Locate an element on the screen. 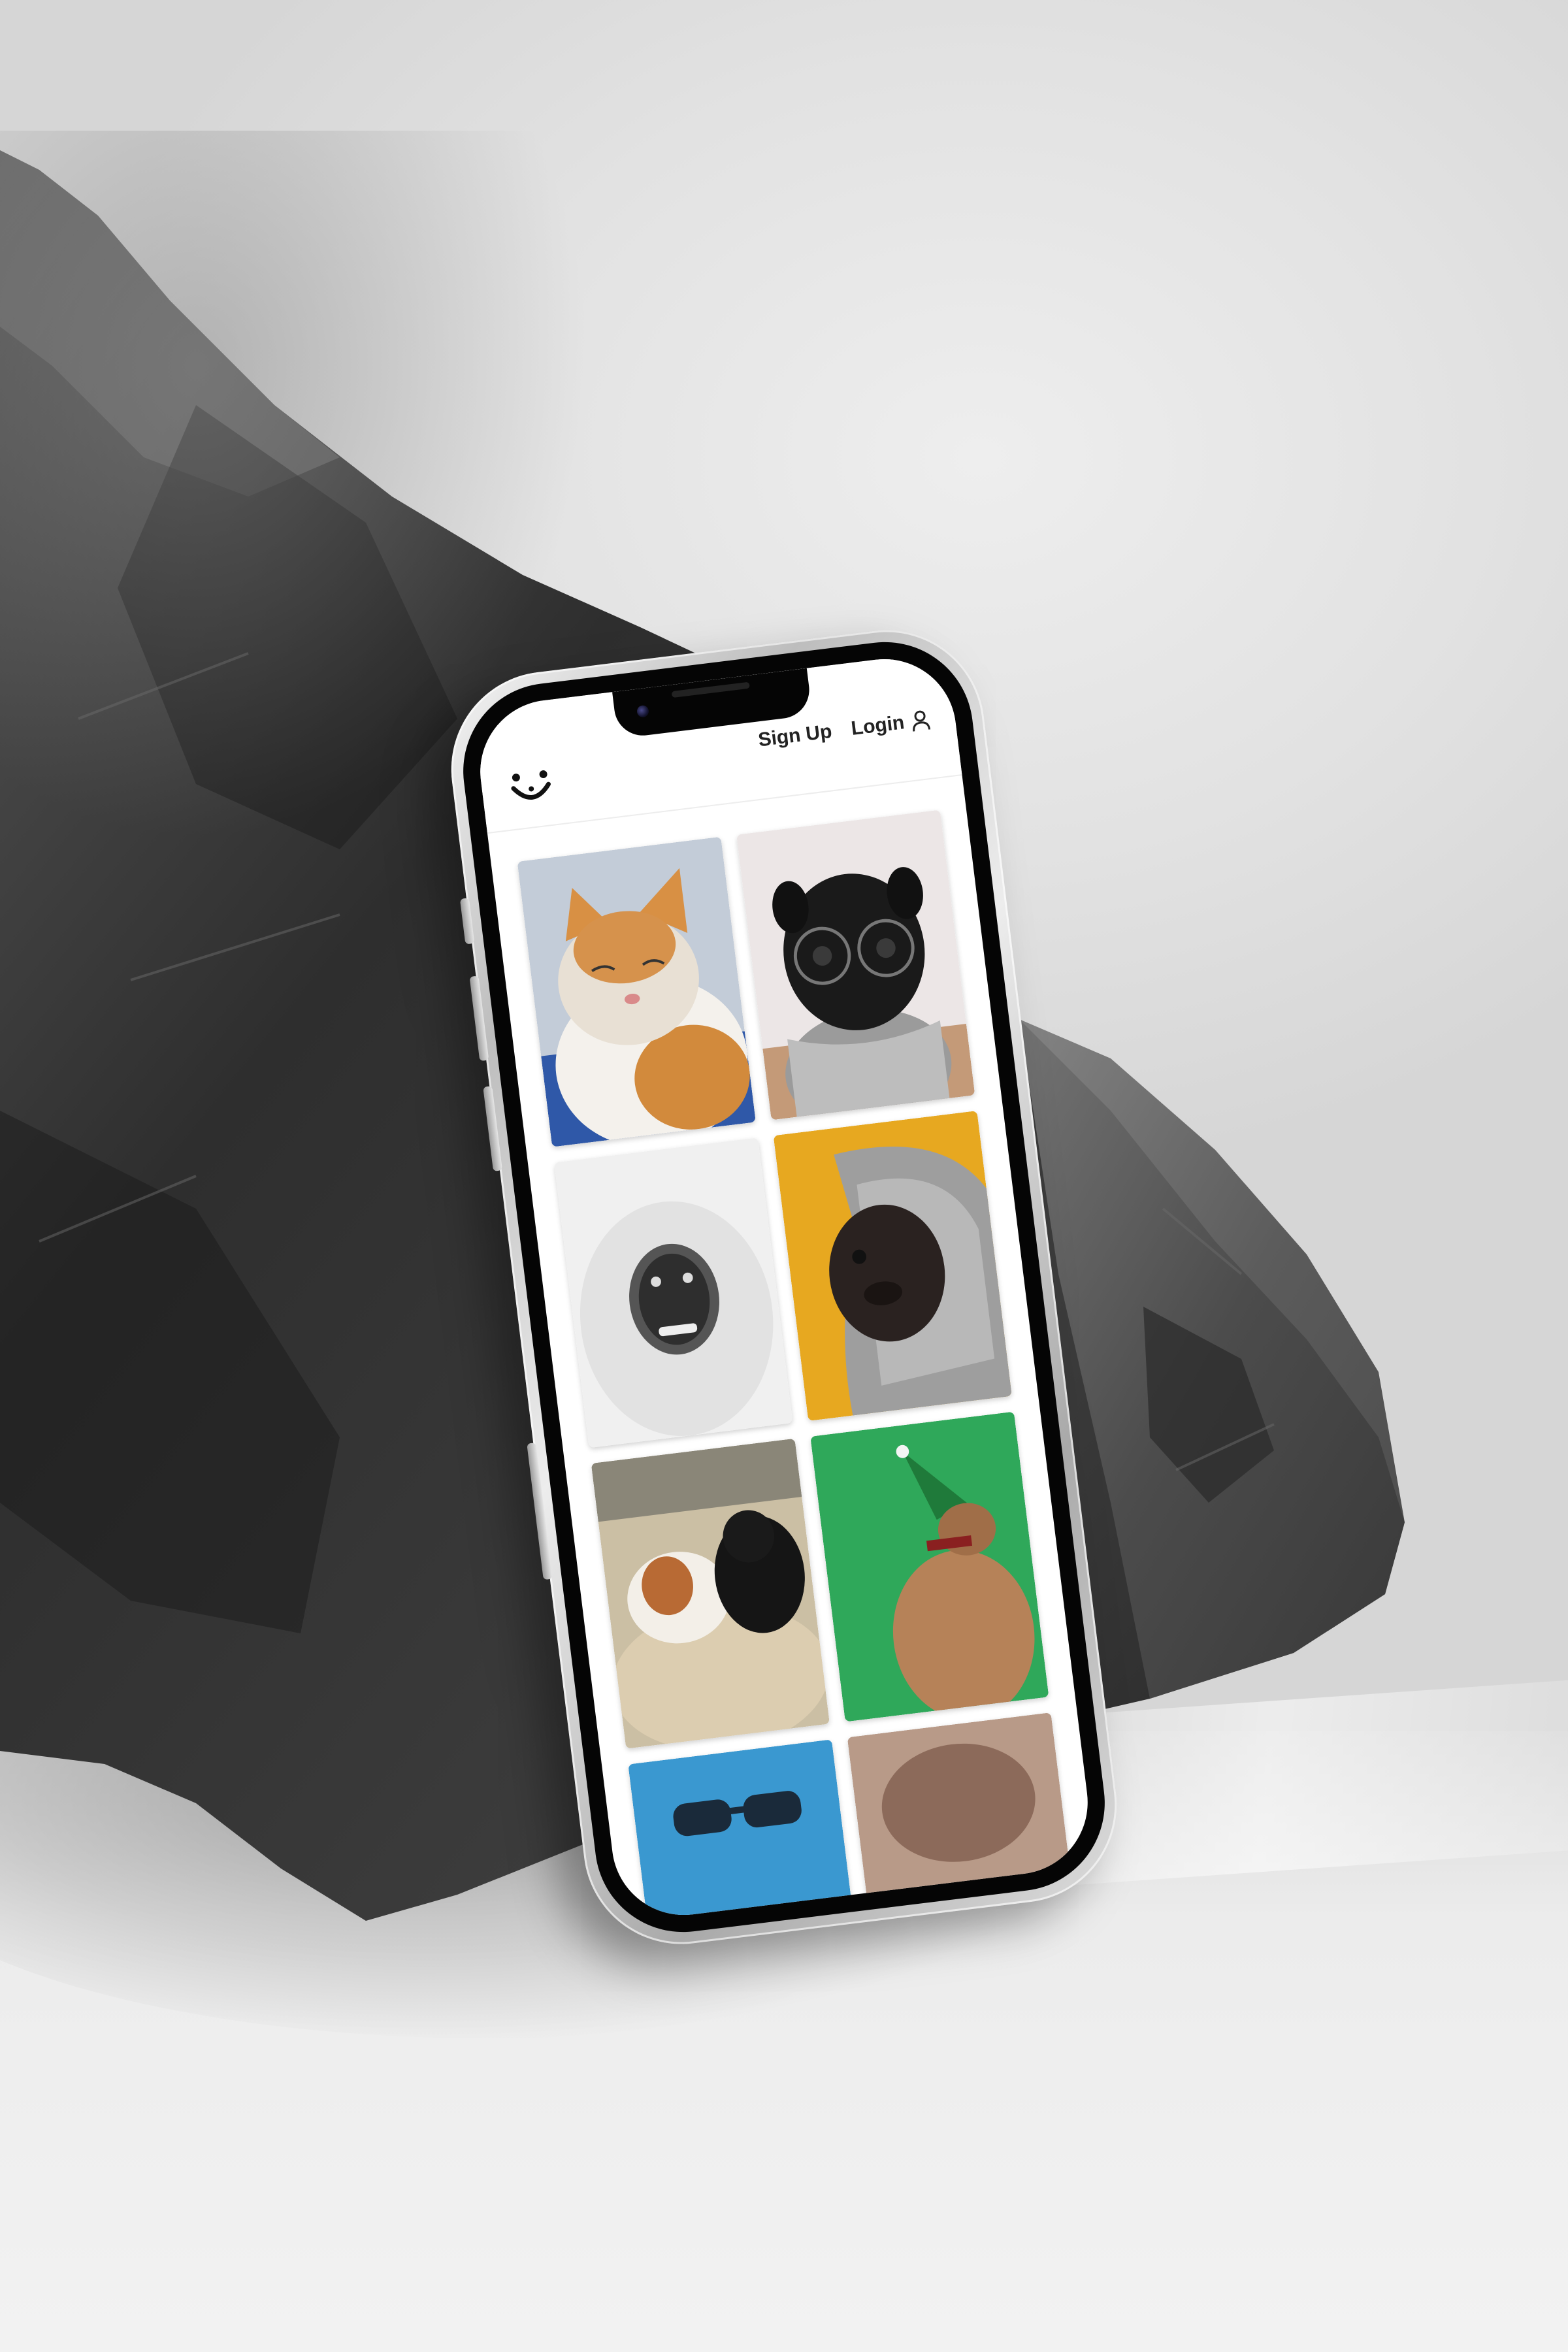 Image resolution: width=1568 pixels, height=2352 pixels. earpiece-speaker is located at coordinates (710, 689).